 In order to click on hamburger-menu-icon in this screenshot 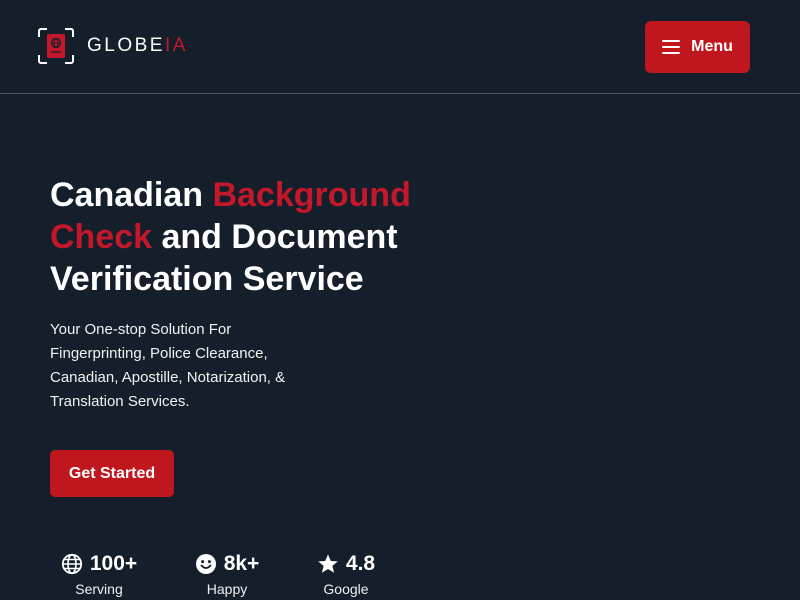, I will do `click(671, 47)`.